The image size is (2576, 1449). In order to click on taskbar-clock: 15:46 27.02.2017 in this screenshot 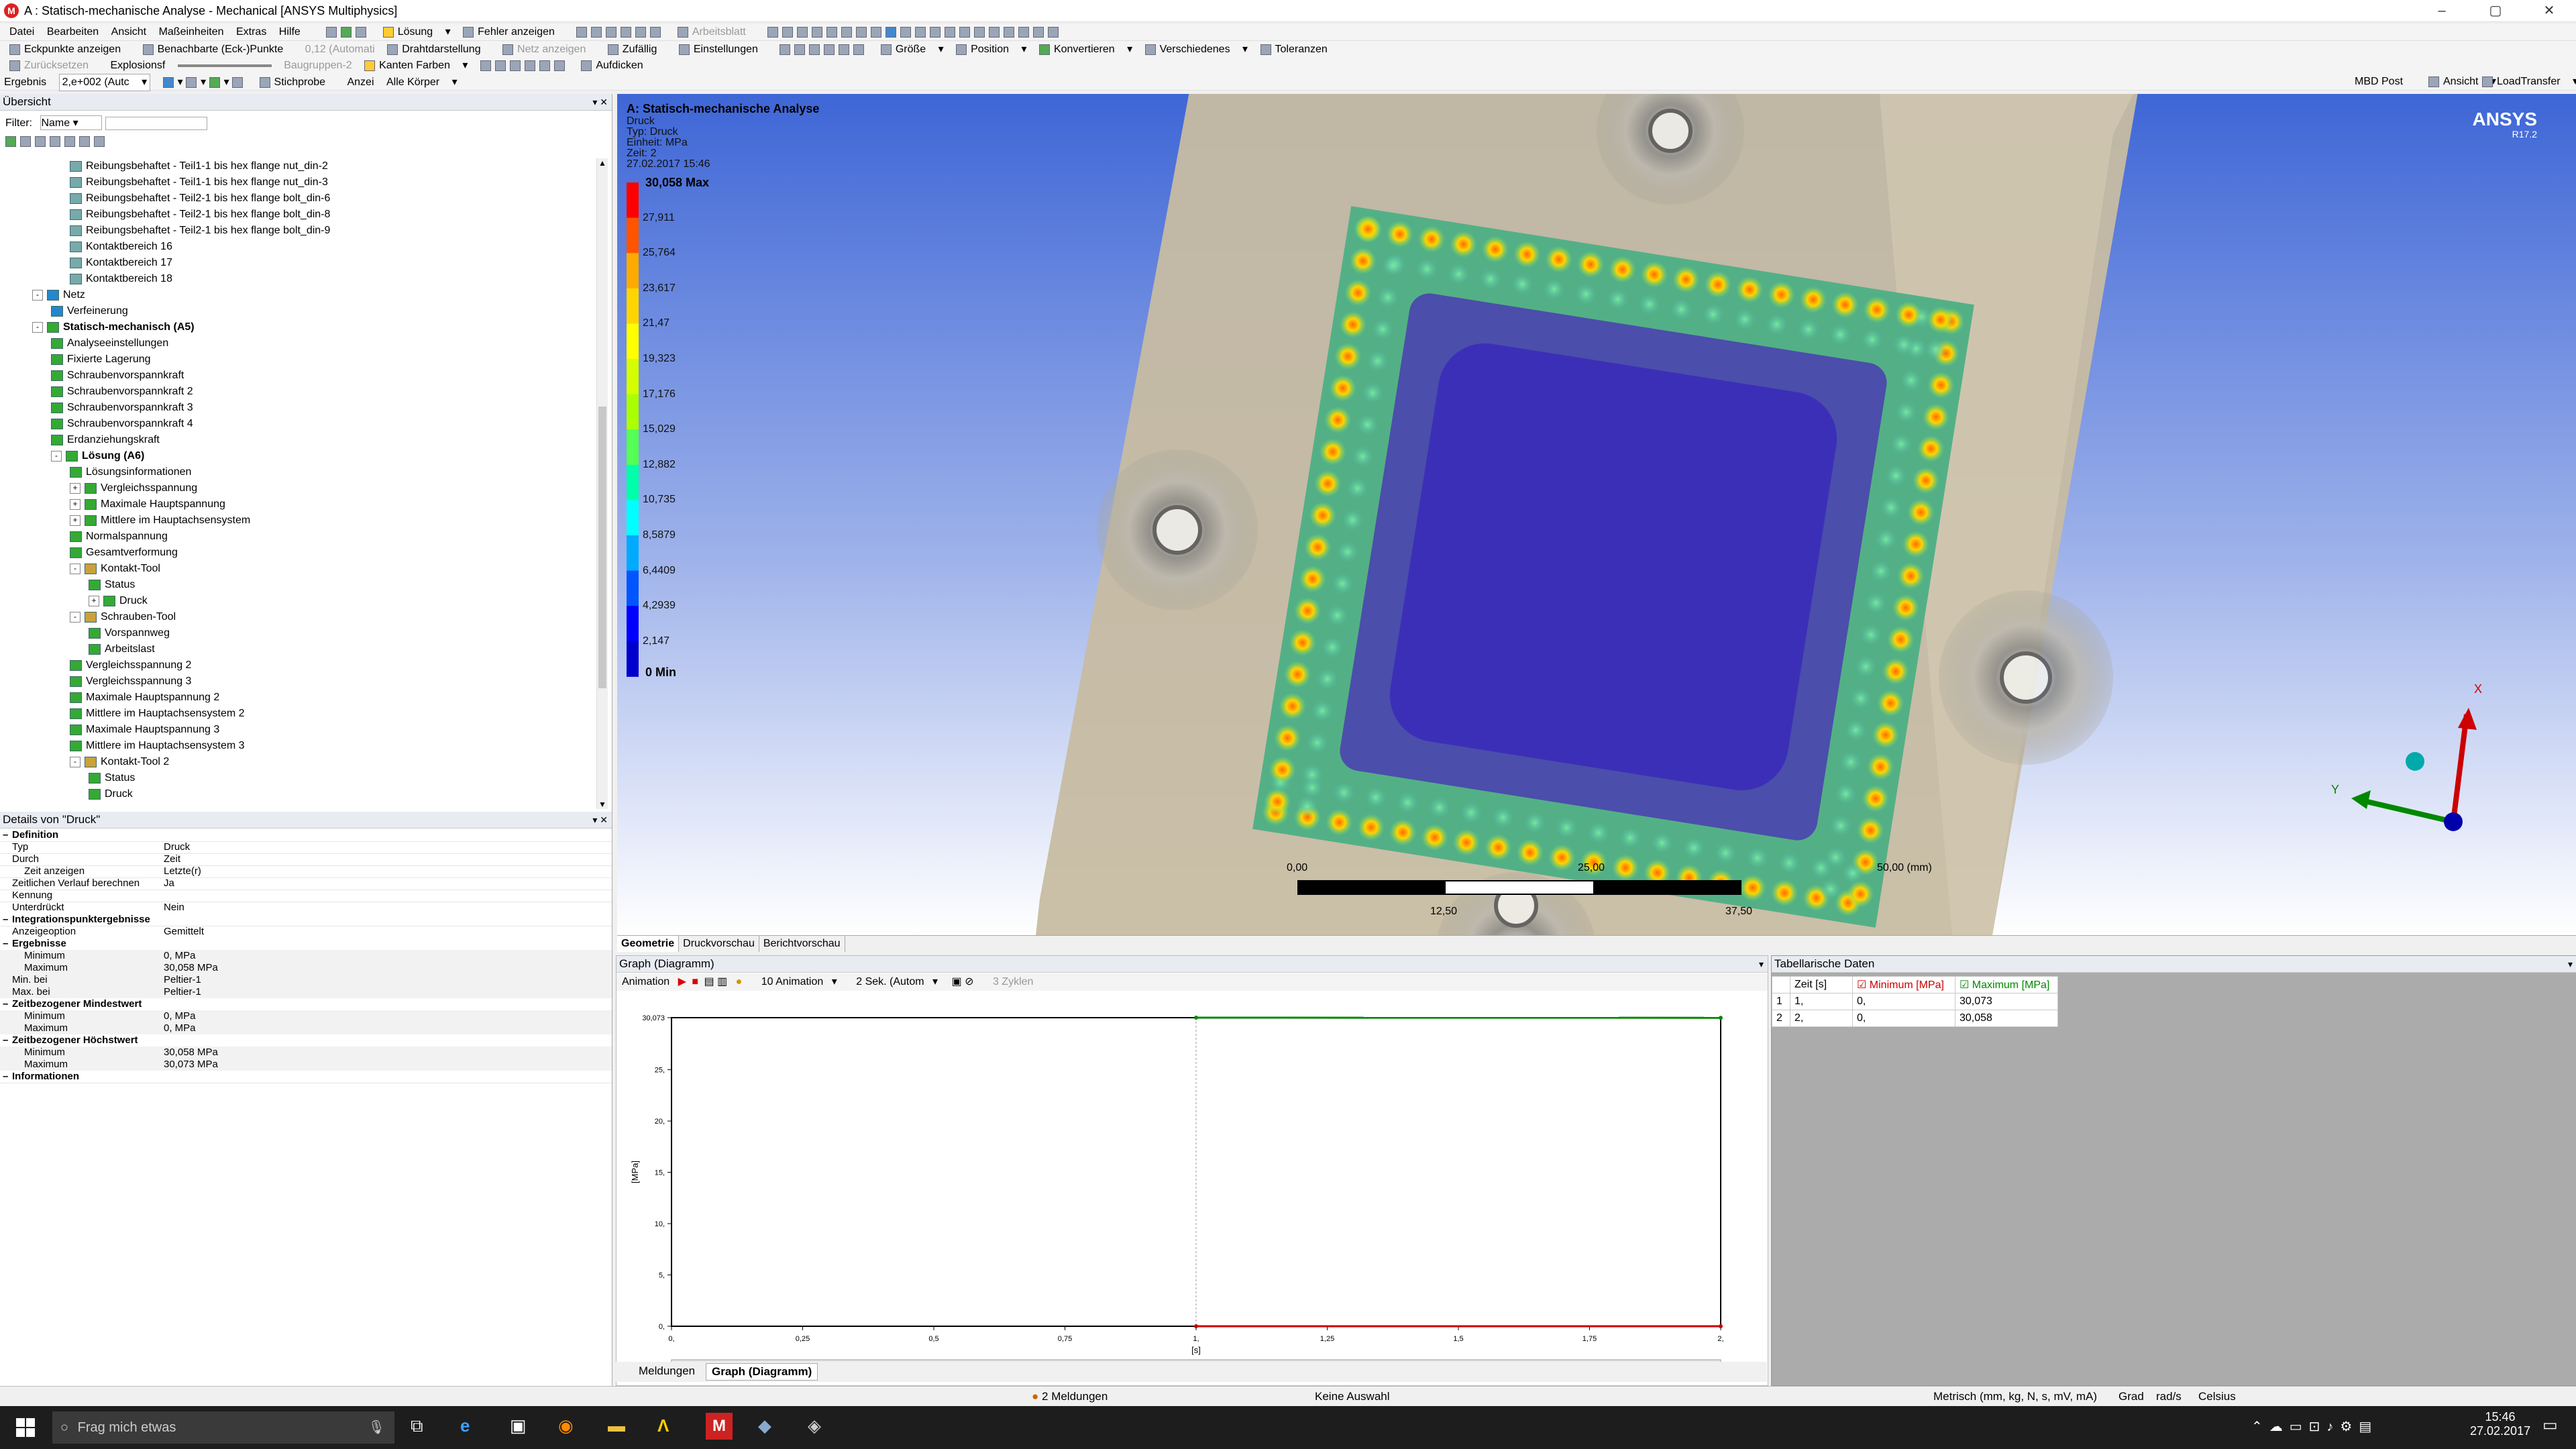, I will do `click(2500, 1424)`.